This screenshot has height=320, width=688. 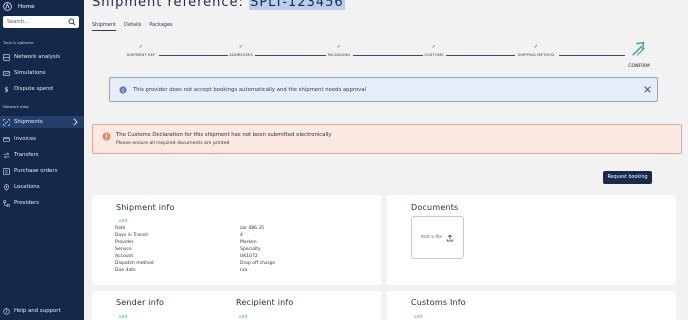 I want to click on sidebar-item-label: Shipments, so click(x=28, y=122).